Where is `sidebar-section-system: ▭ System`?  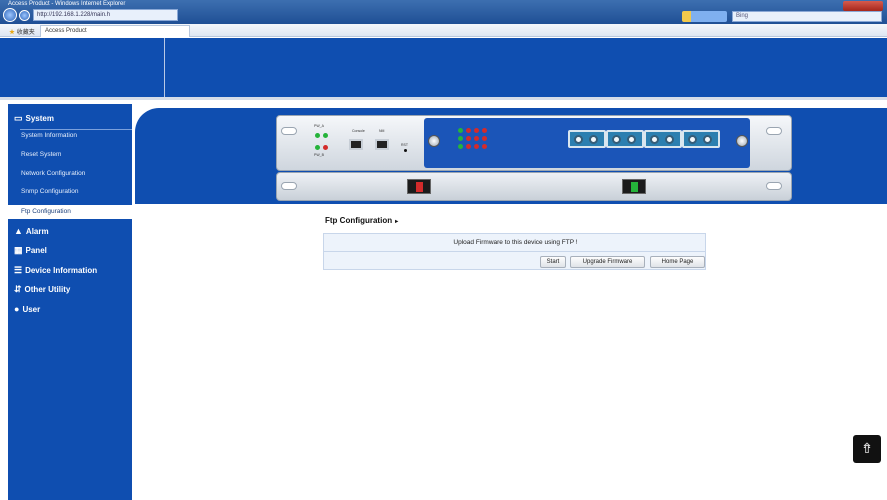
sidebar-section-system: ▭ System is located at coordinates (34, 118).